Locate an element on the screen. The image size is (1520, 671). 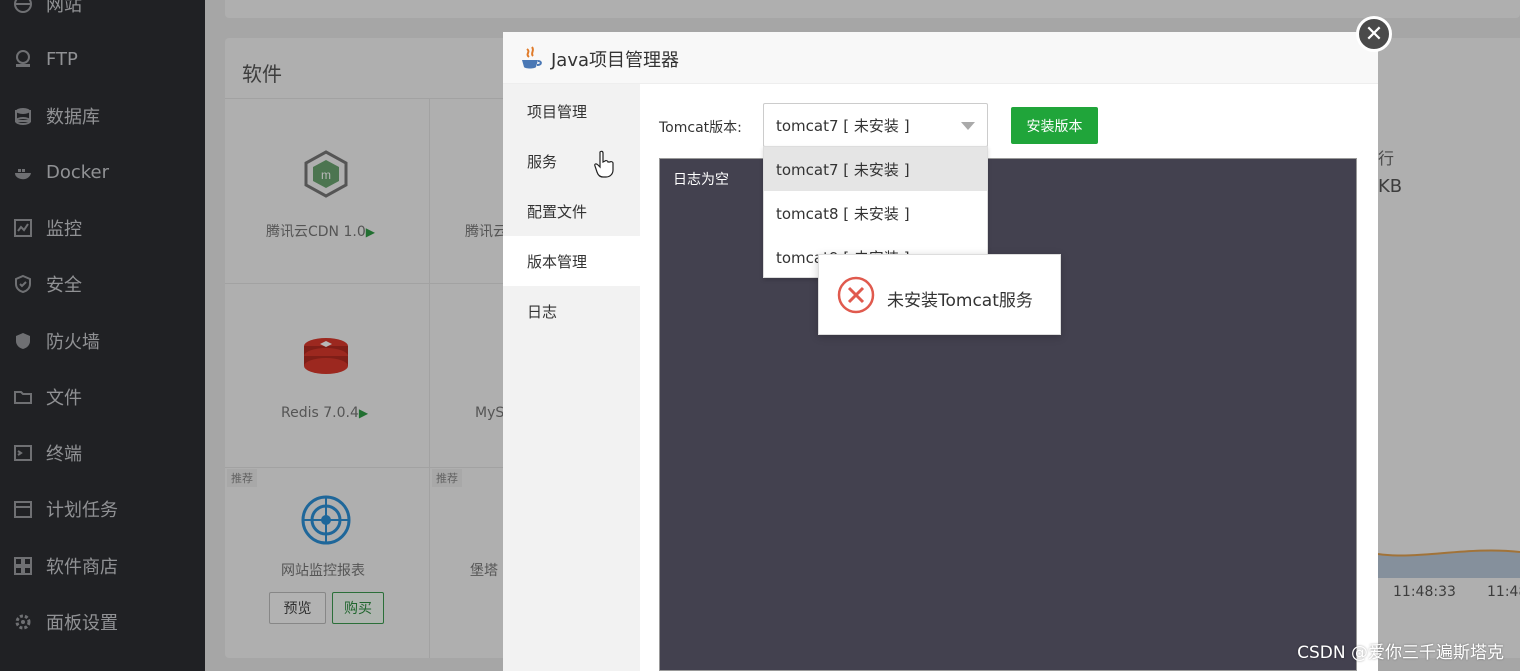
log-empty-text: 日志为空 is located at coordinates (701, 180).